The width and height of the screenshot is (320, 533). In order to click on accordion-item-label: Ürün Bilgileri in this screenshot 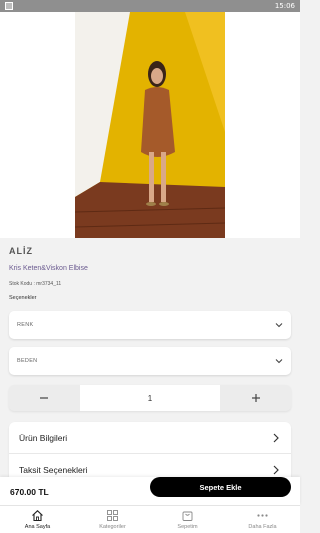, I will do `click(43, 438)`.